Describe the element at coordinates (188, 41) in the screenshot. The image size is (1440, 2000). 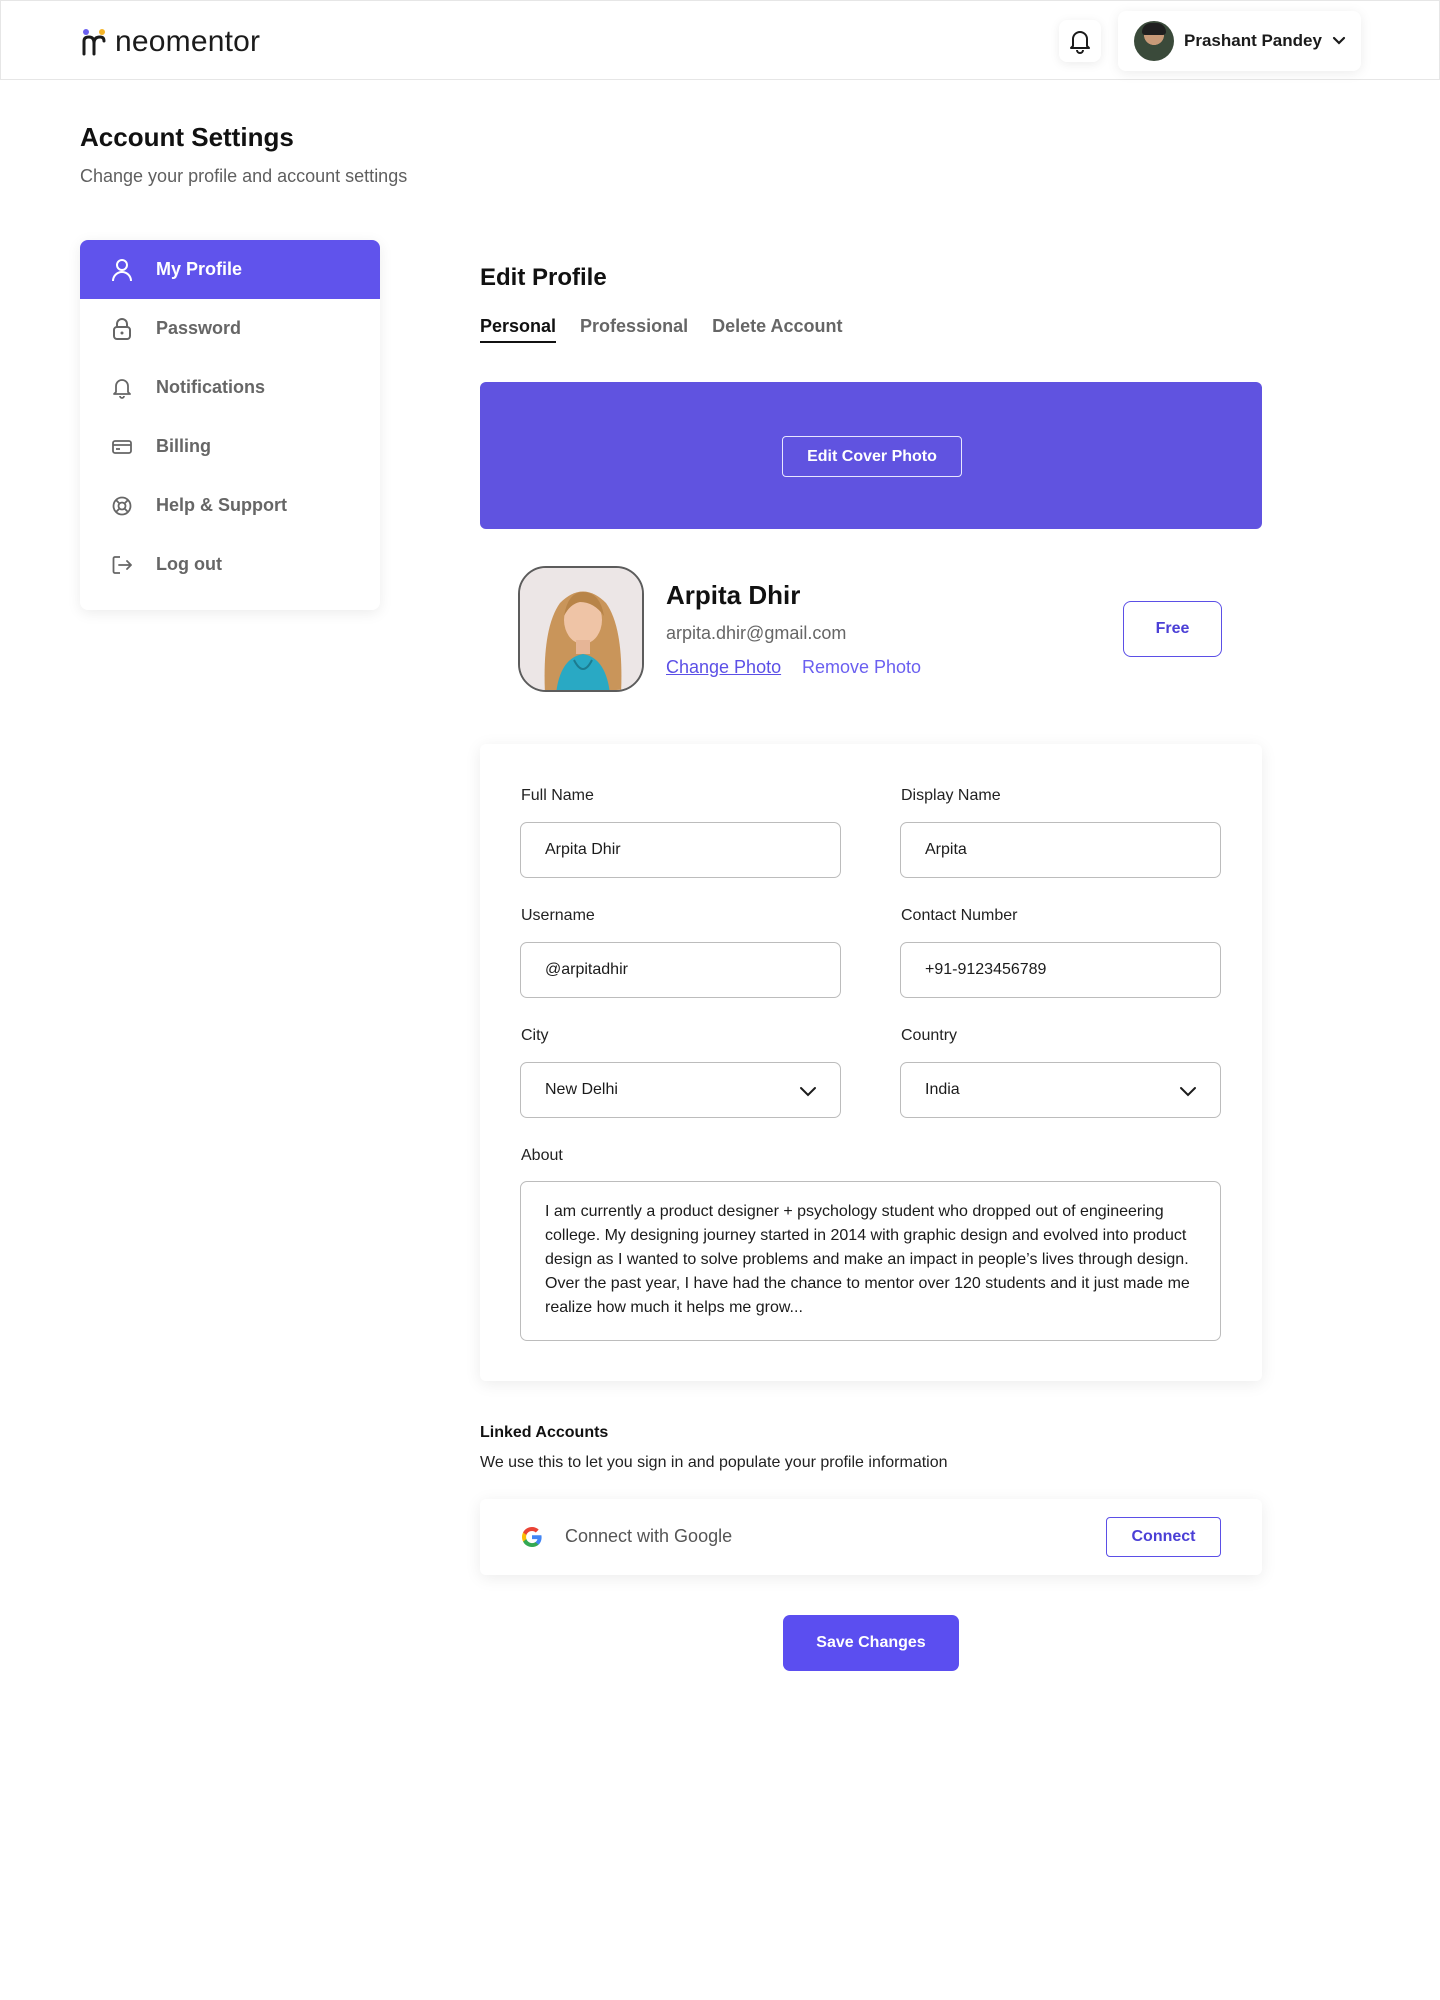
I see `brand-name: neomentor` at that location.